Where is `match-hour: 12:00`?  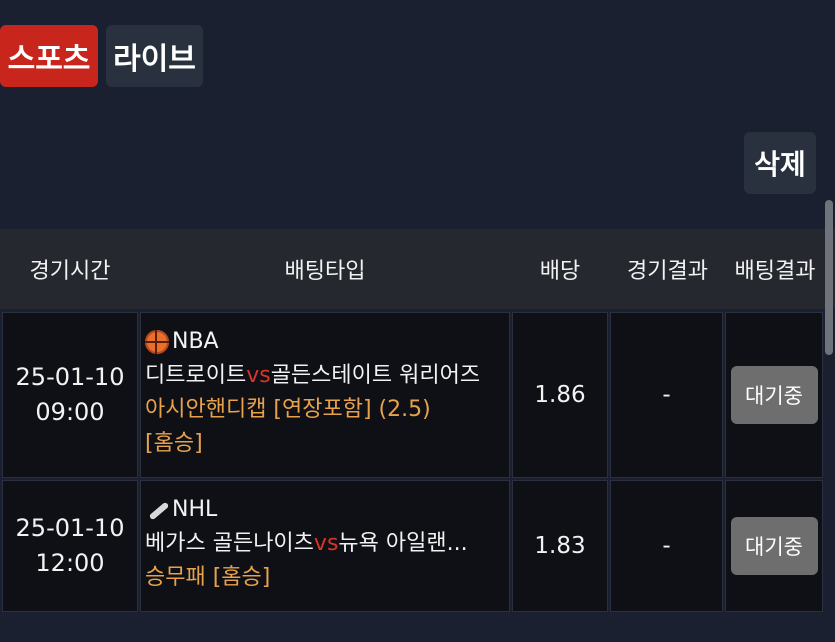
match-hour: 12:00 is located at coordinates (70, 563).